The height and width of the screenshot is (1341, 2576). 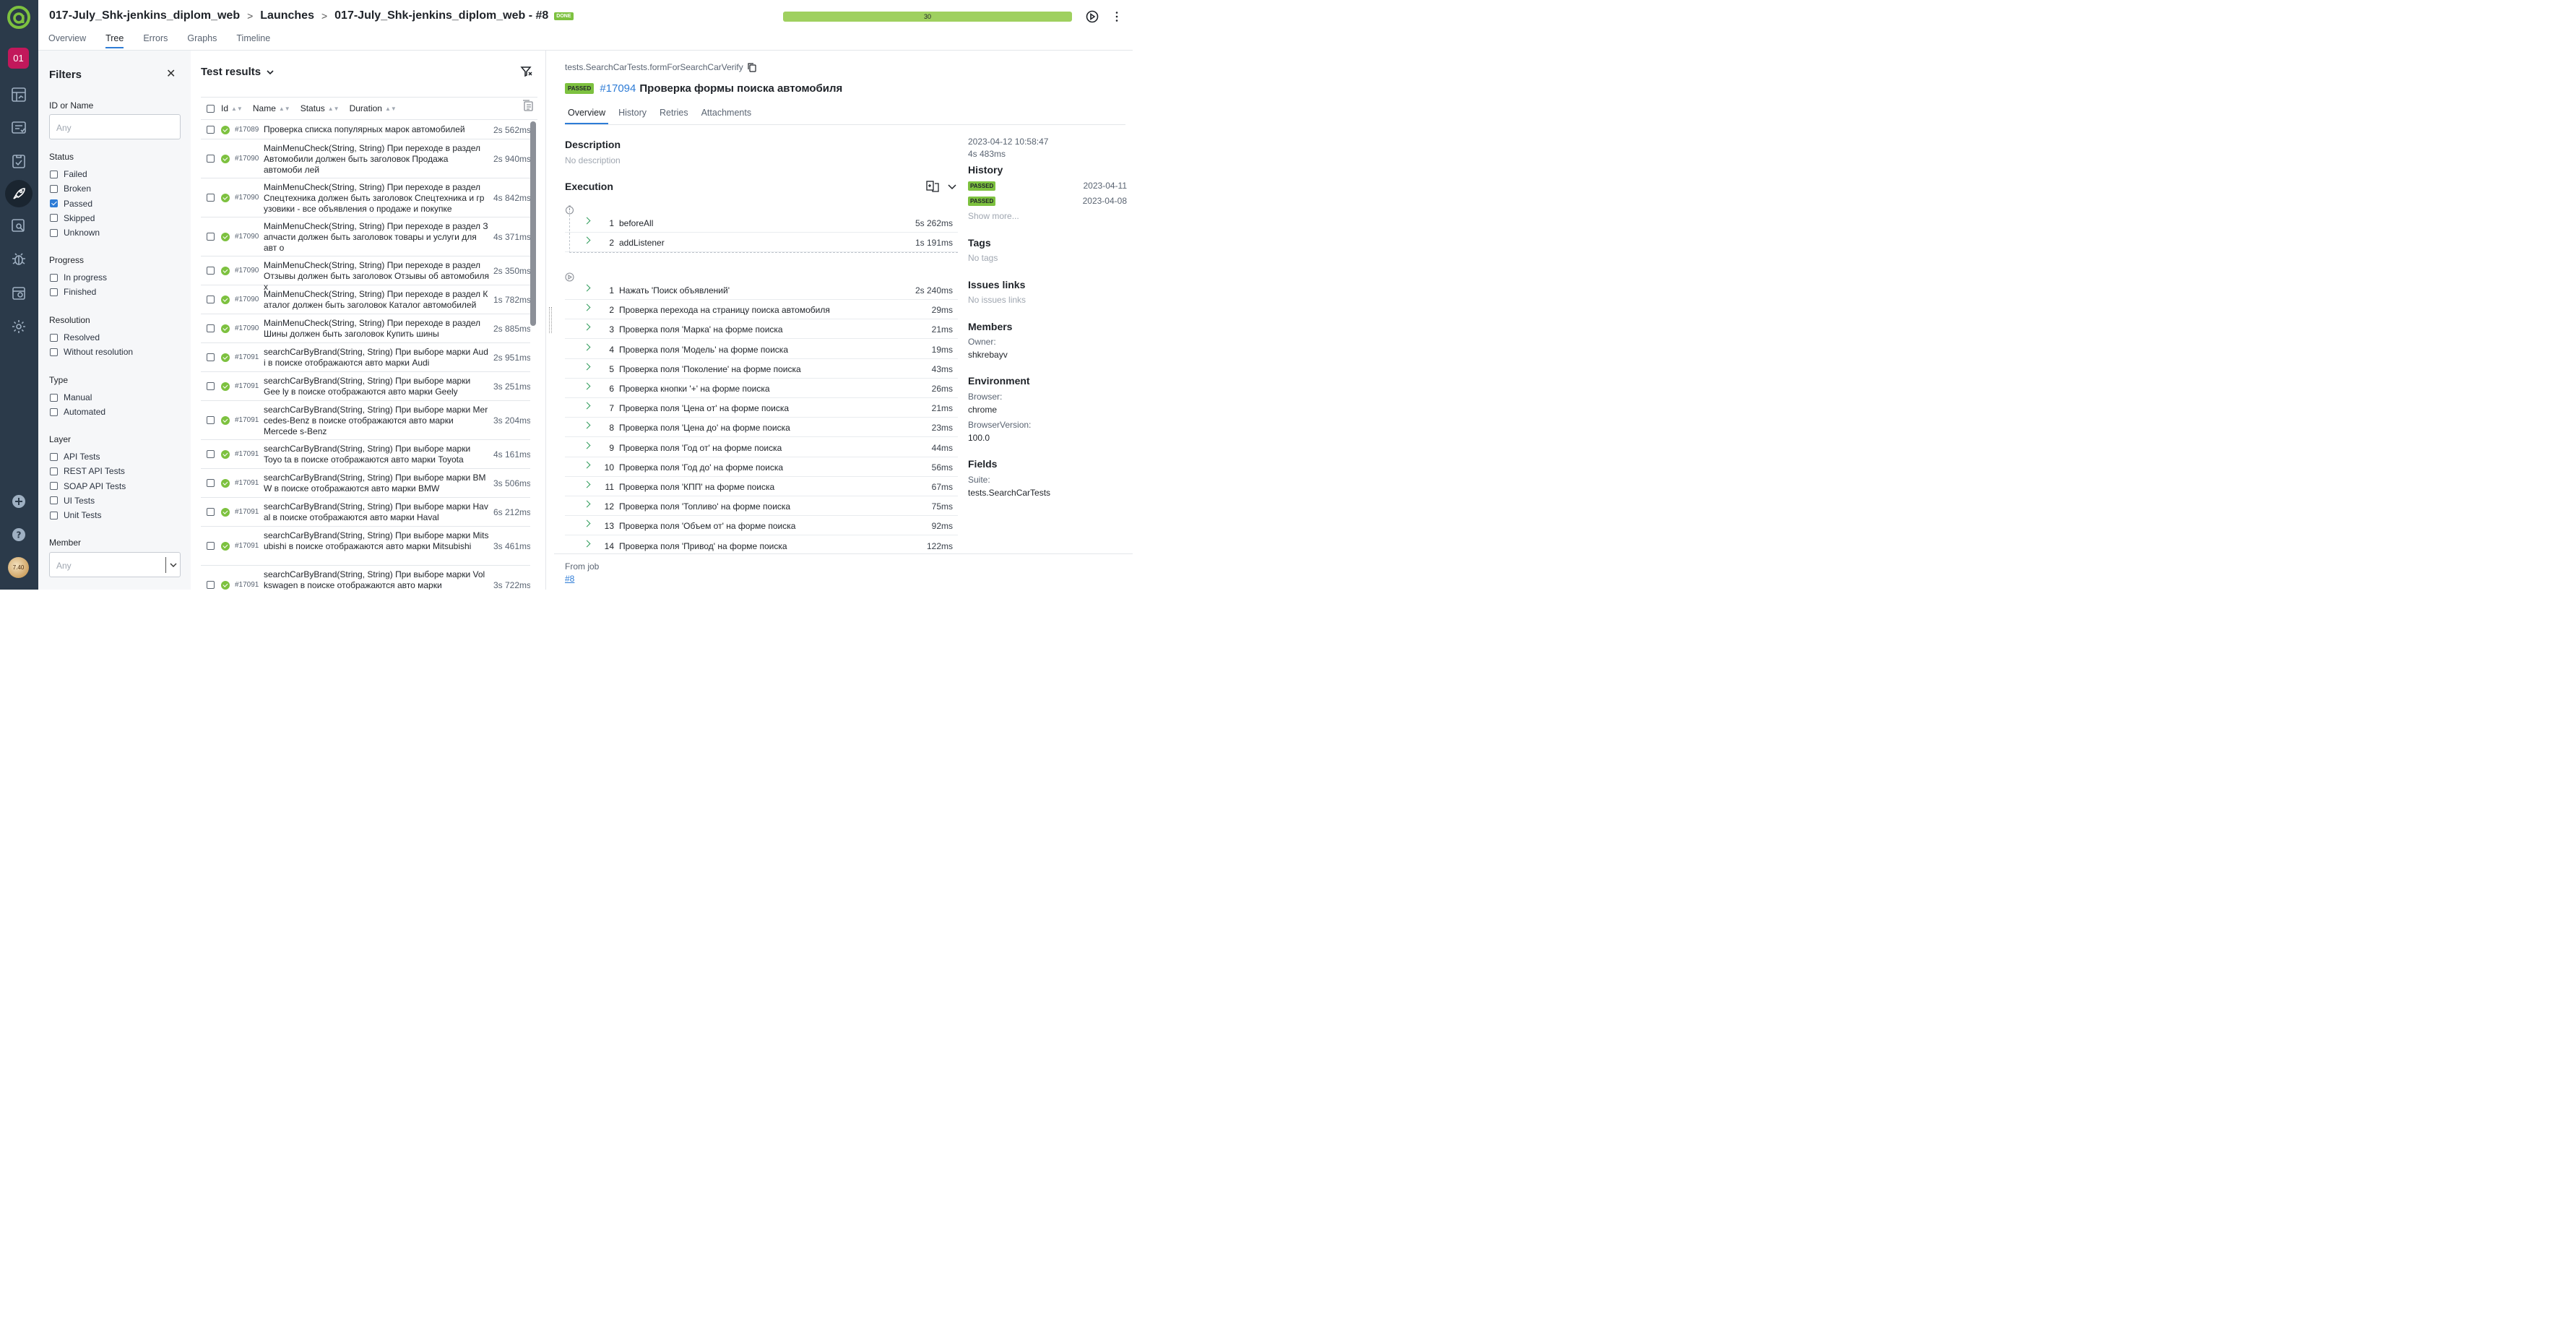 I want to click on execution-step: 2 addListener 1s 191ms, so click(x=762, y=243).